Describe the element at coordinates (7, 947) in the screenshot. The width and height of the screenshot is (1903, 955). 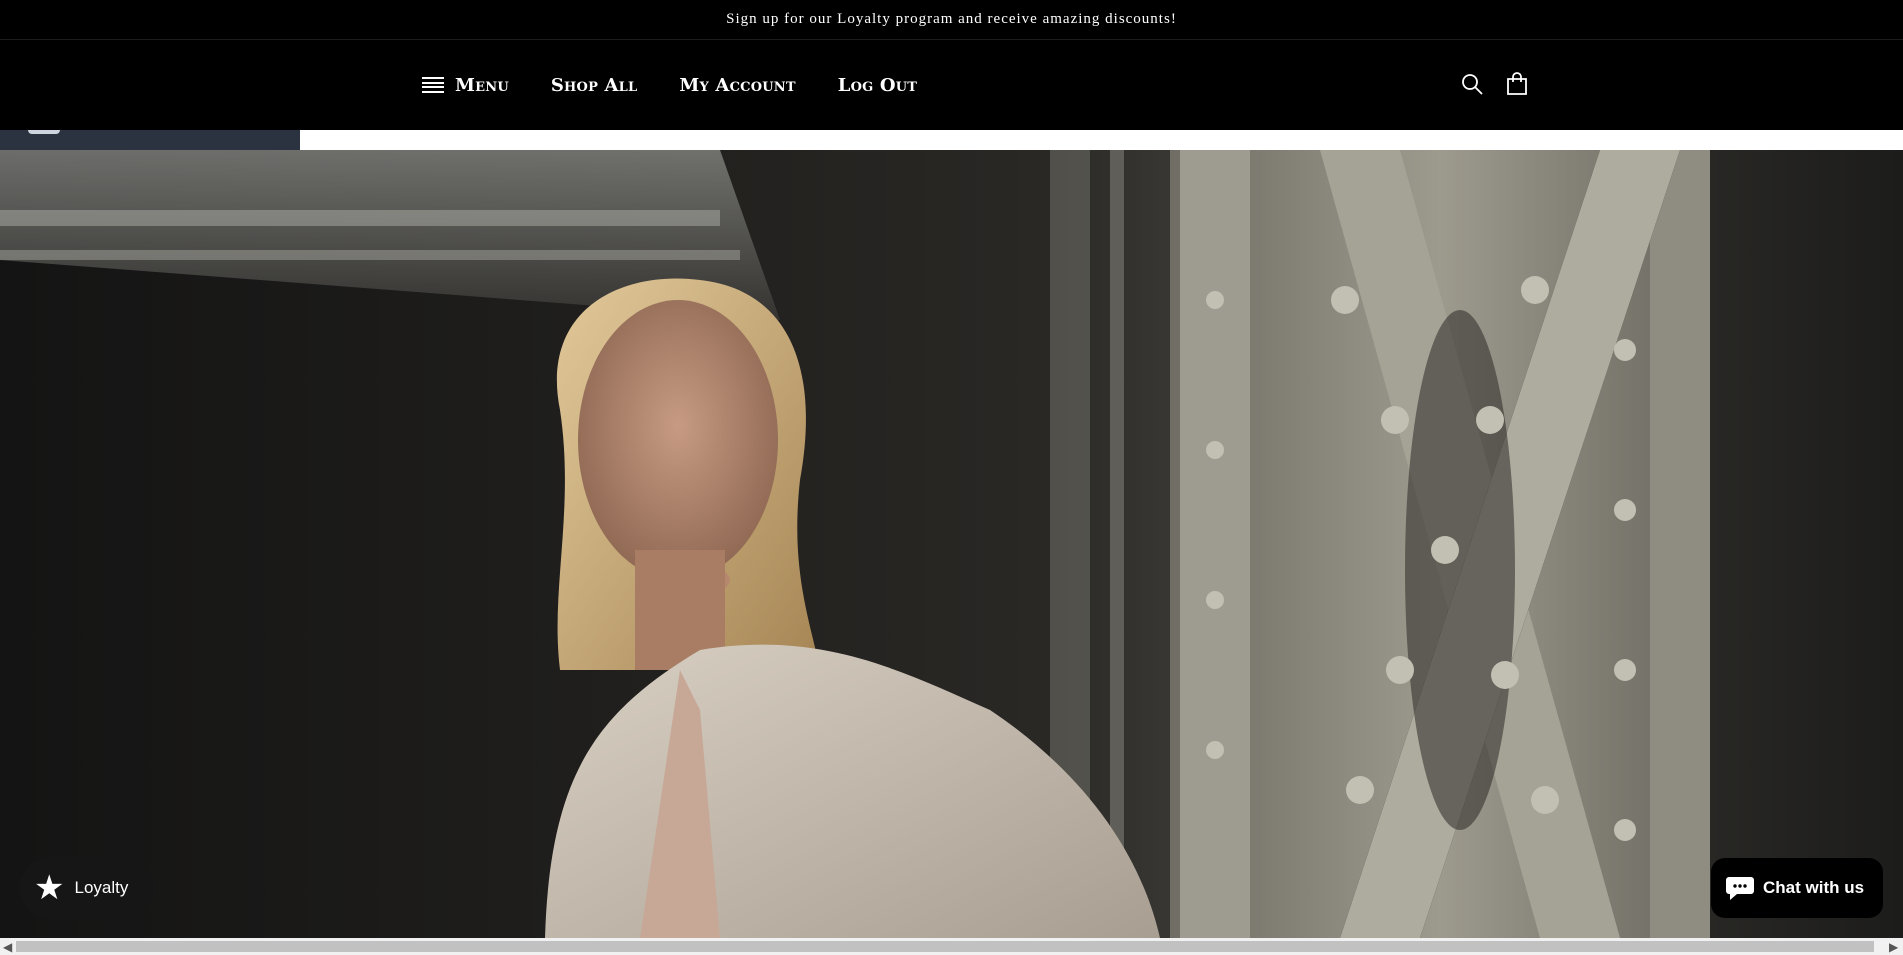
I see `scroll-left-icon: ◀` at that location.